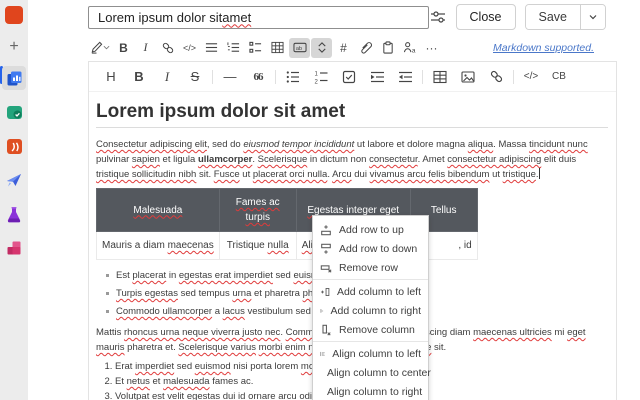  I want to click on image-icon, so click(468, 76).